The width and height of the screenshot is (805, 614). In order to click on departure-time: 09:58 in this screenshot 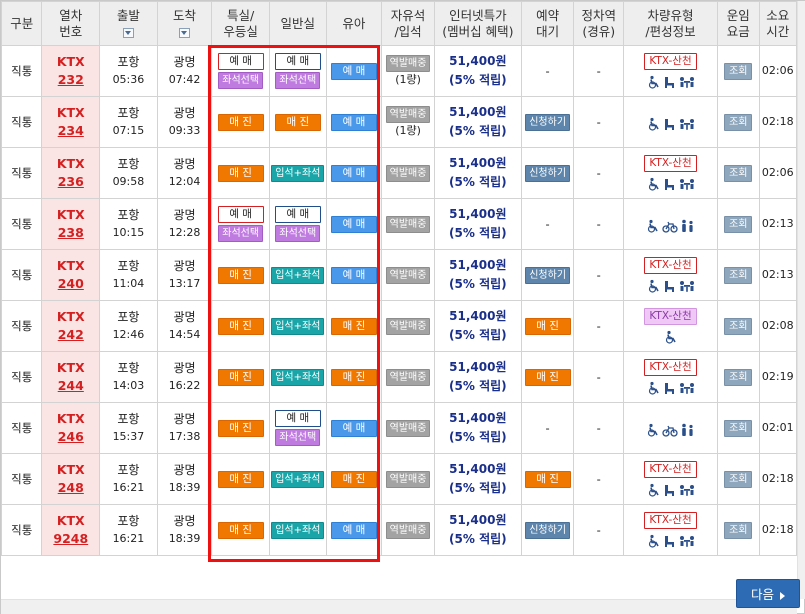, I will do `click(128, 181)`.